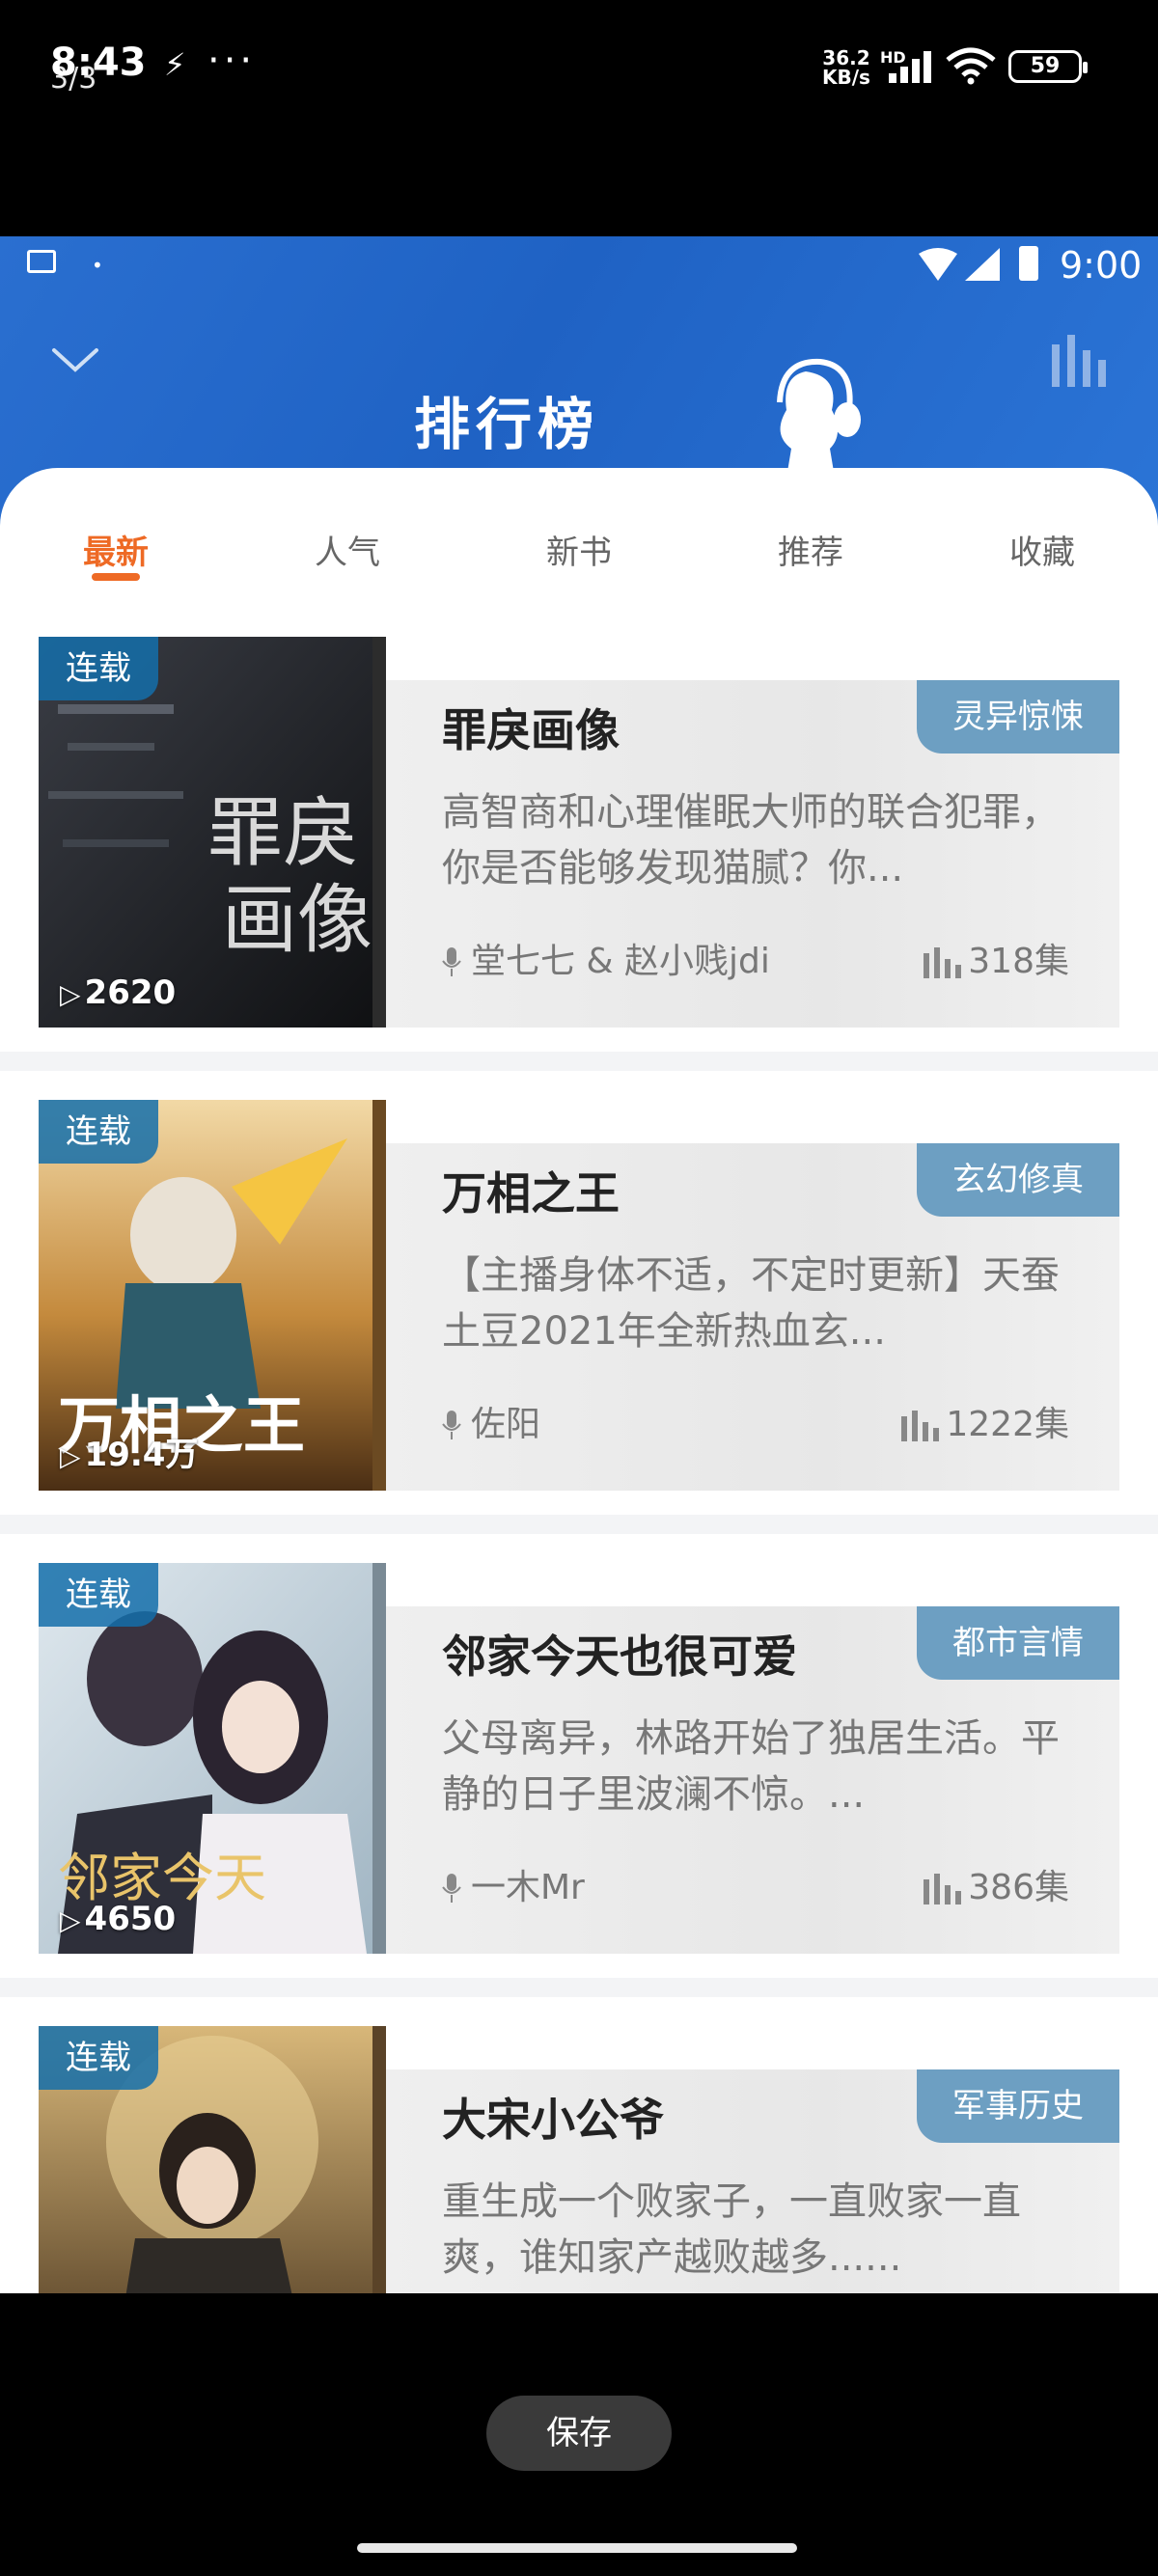 The image size is (1158, 2576). What do you see at coordinates (995, 1884) in the screenshot?
I see `episode-count: 386集` at bounding box center [995, 1884].